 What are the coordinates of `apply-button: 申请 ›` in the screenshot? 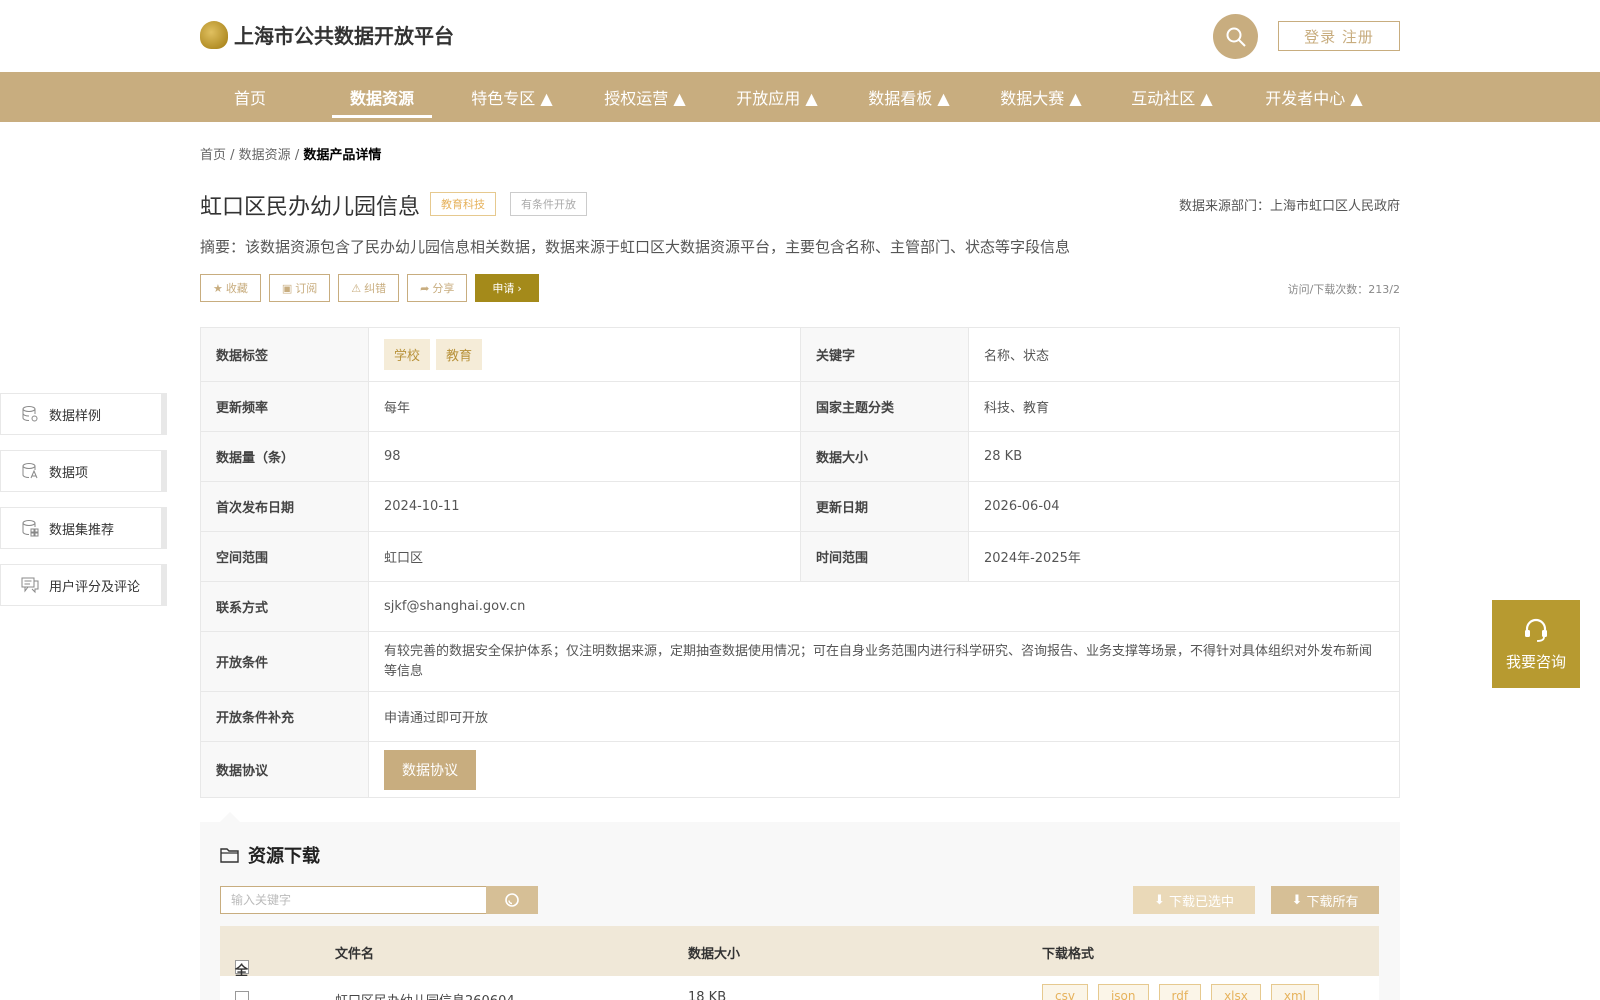 It's located at (507, 288).